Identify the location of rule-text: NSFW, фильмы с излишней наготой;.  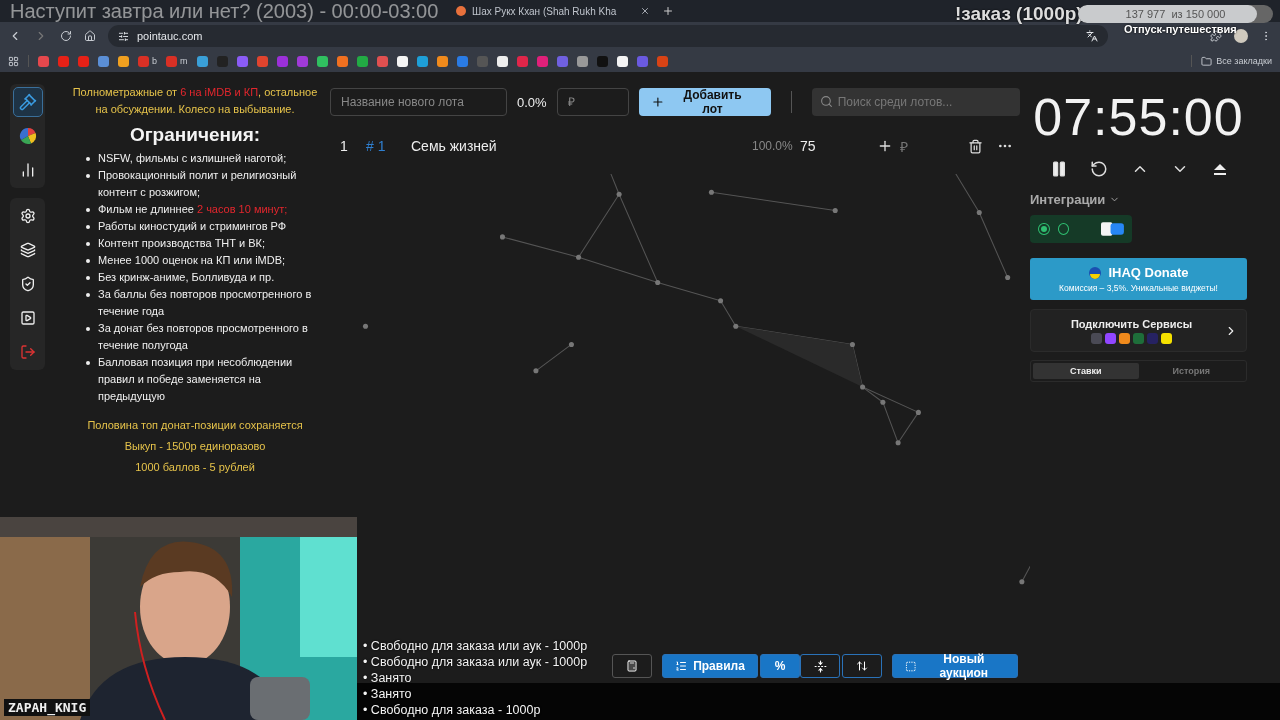
(192, 158).